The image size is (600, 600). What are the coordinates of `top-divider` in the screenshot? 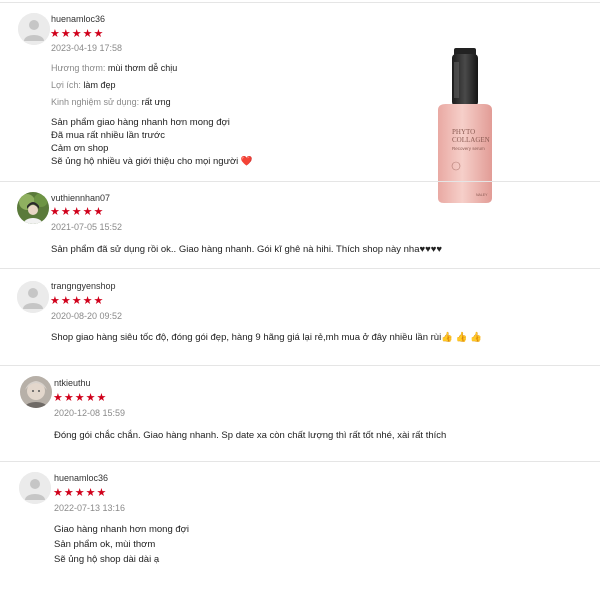 It's located at (300, 2).